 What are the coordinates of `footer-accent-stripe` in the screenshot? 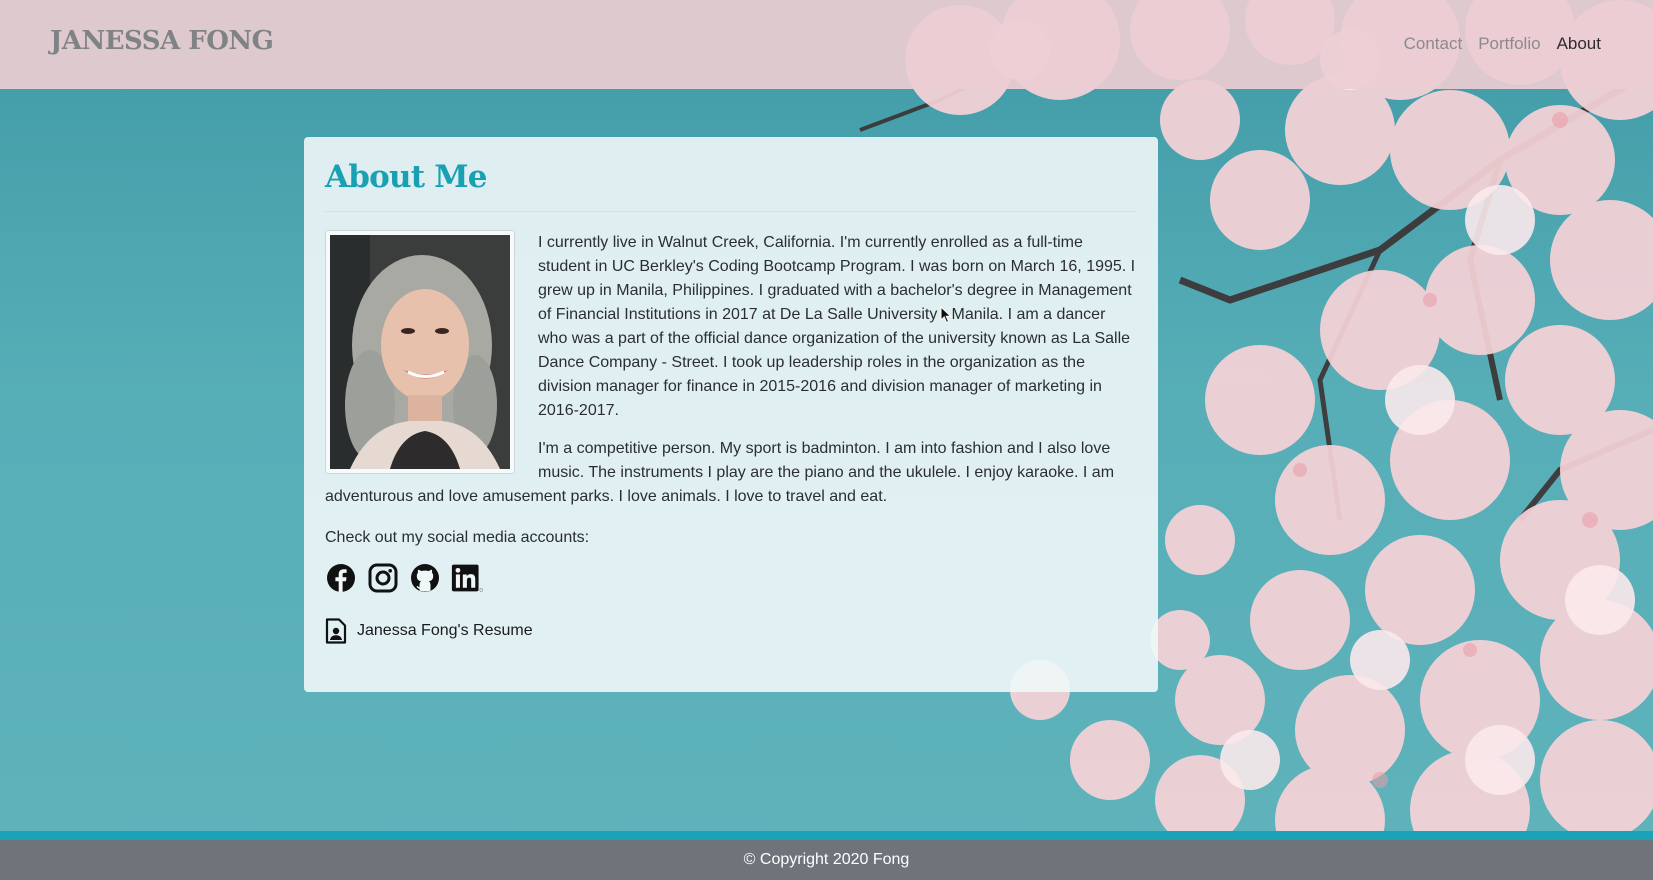 It's located at (826, 835).